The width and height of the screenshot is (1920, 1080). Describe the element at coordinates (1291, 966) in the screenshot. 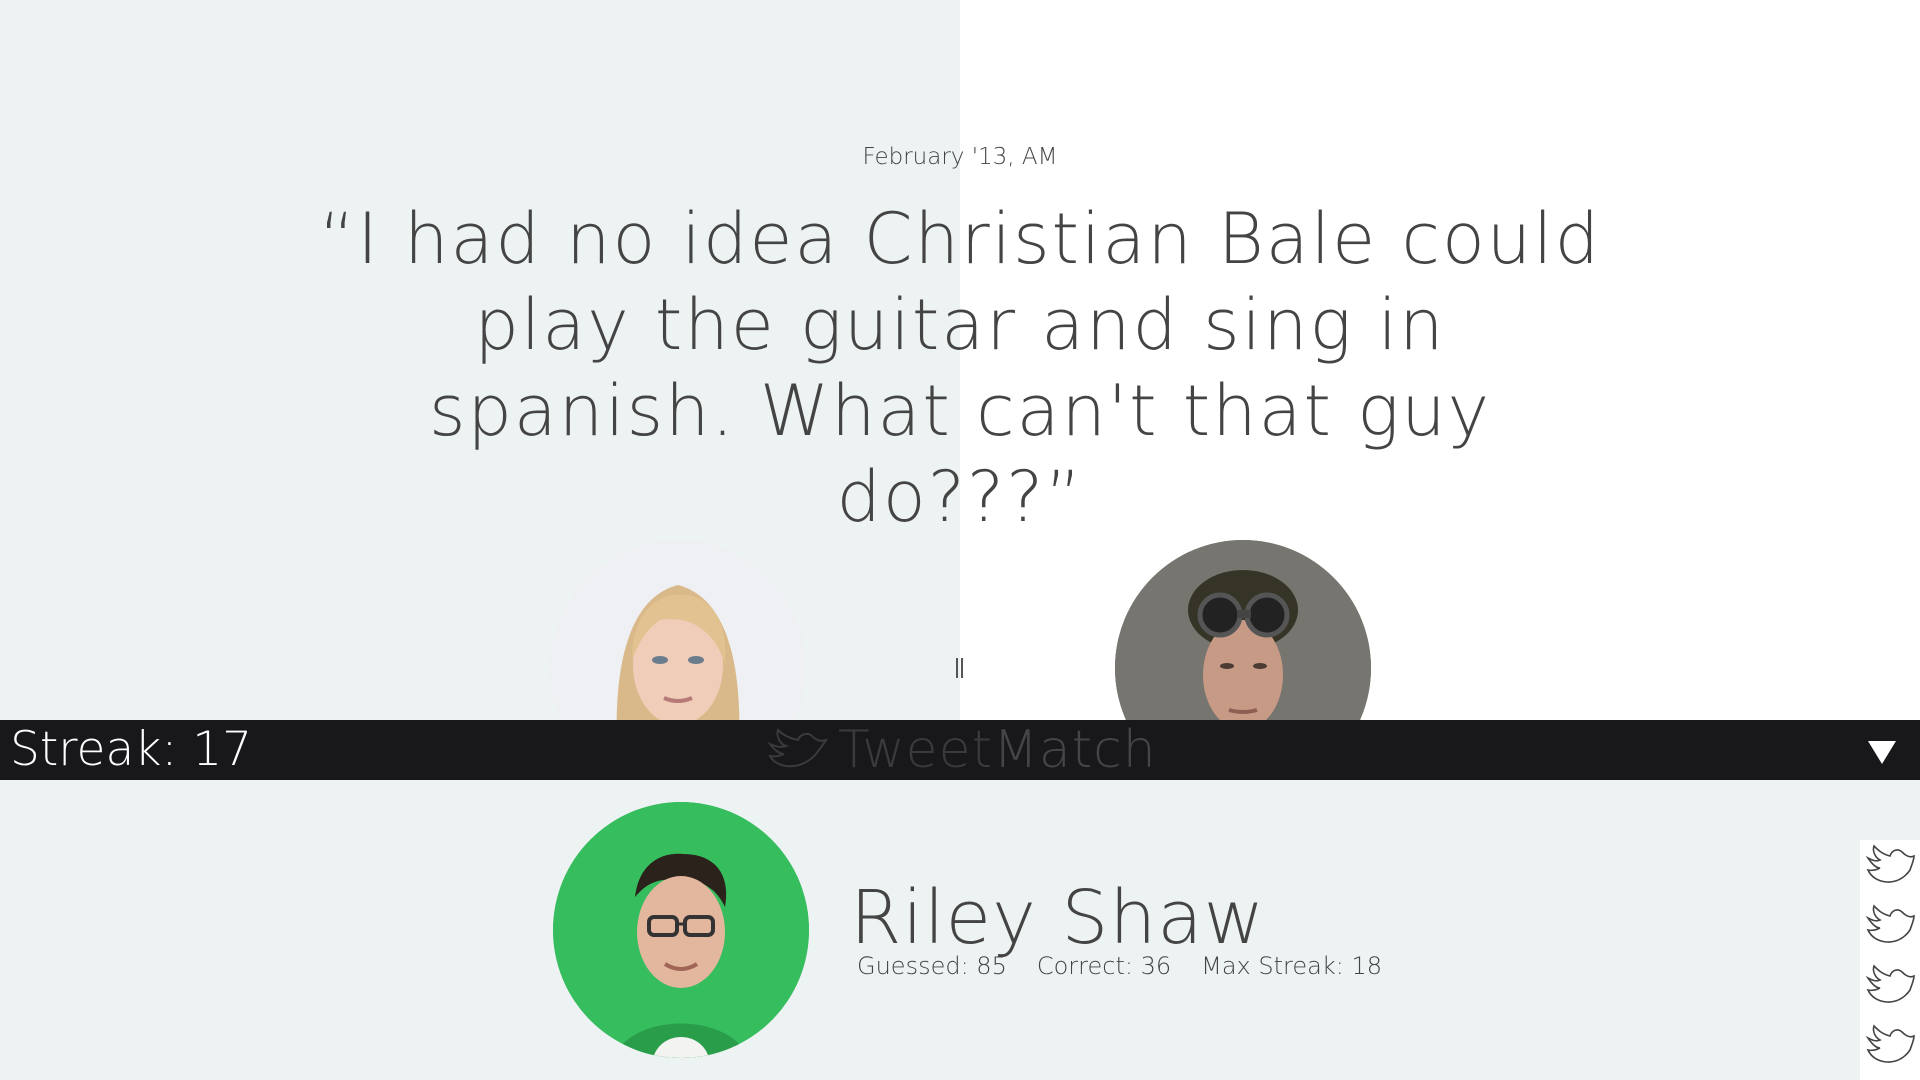

I see `stat-max-streak: Max Streak: 18` at that location.